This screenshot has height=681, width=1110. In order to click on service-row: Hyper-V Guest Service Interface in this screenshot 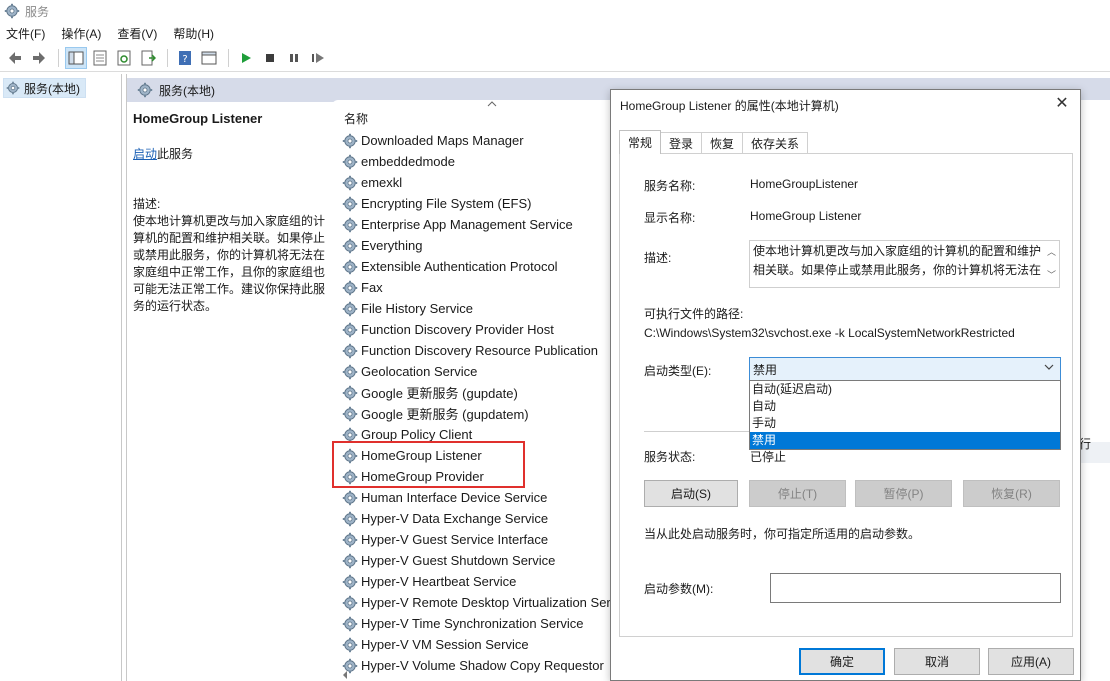, I will do `click(476, 539)`.